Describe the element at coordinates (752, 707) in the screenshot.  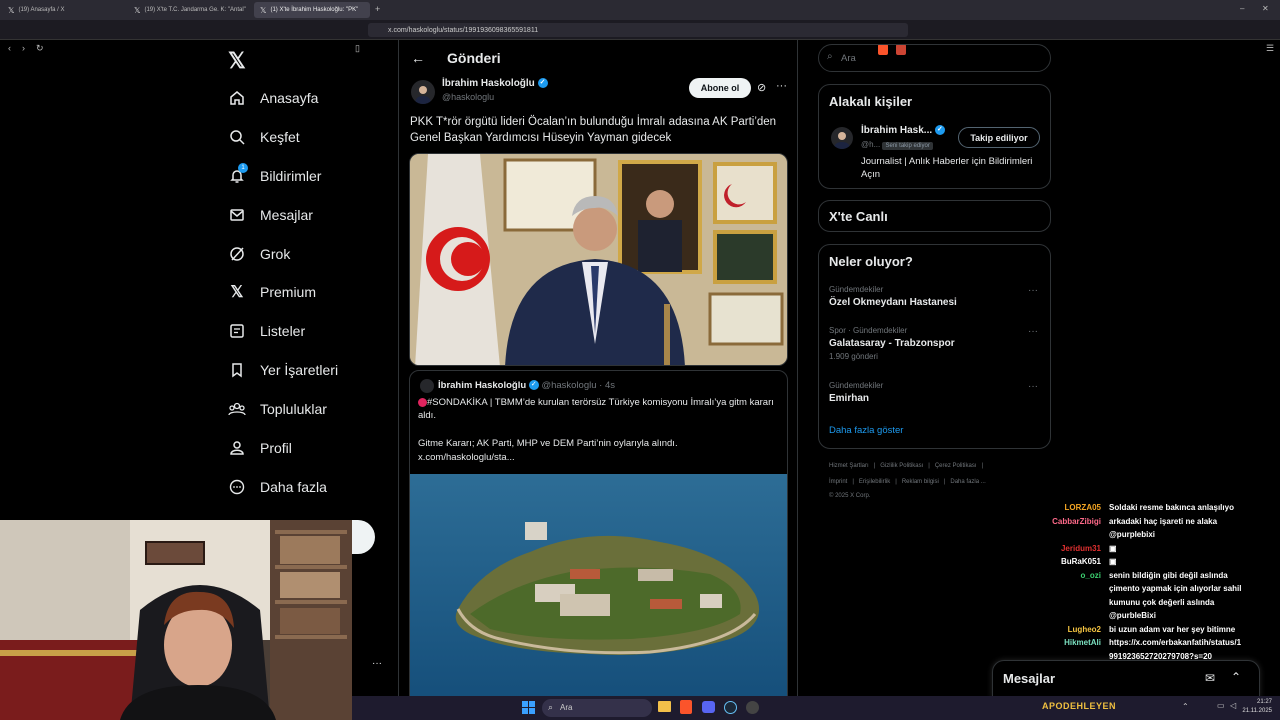
I see `obs-icon` at that location.